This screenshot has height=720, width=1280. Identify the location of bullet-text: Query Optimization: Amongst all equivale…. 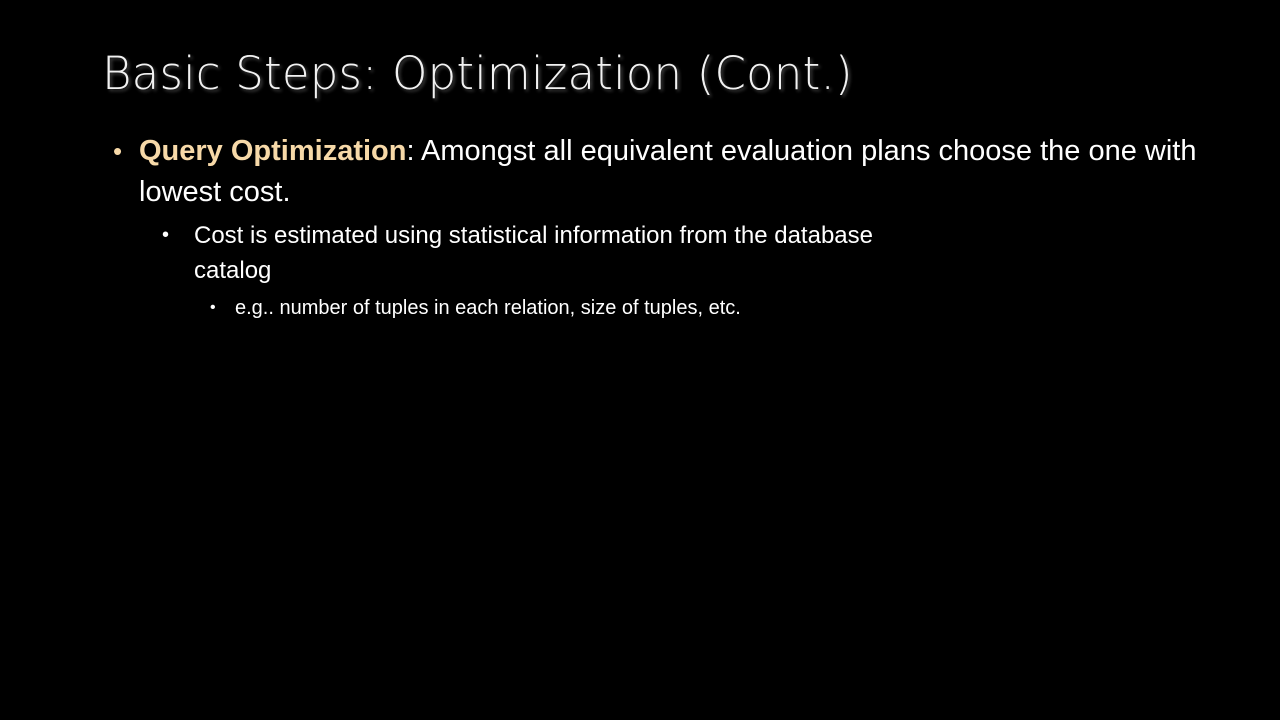
(669, 172).